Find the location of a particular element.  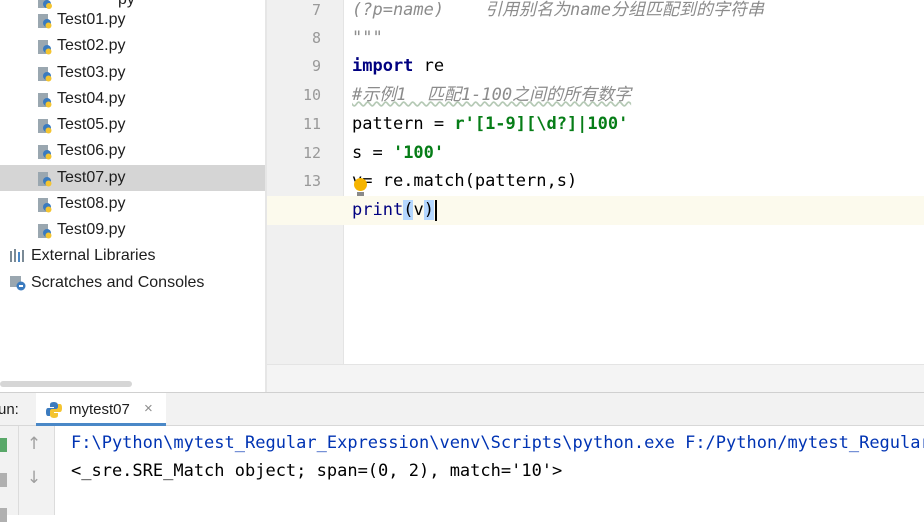

tree-item-label: Test06.py is located at coordinates (91, 150).